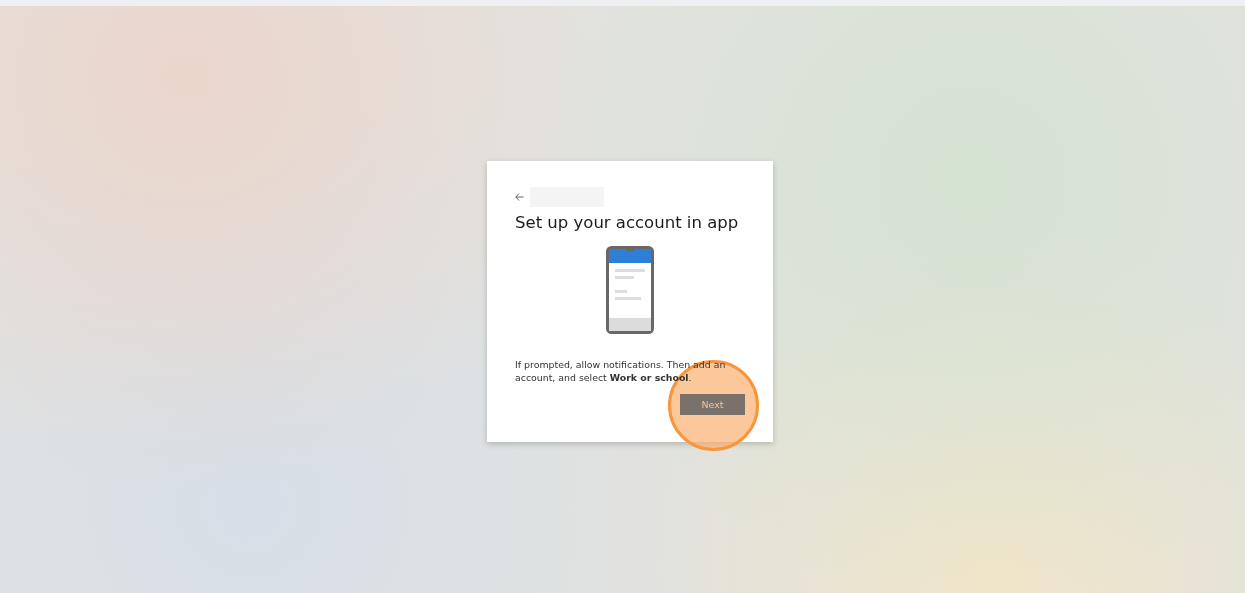 This screenshot has width=1245, height=593. I want to click on next-button: Next, so click(712, 404).